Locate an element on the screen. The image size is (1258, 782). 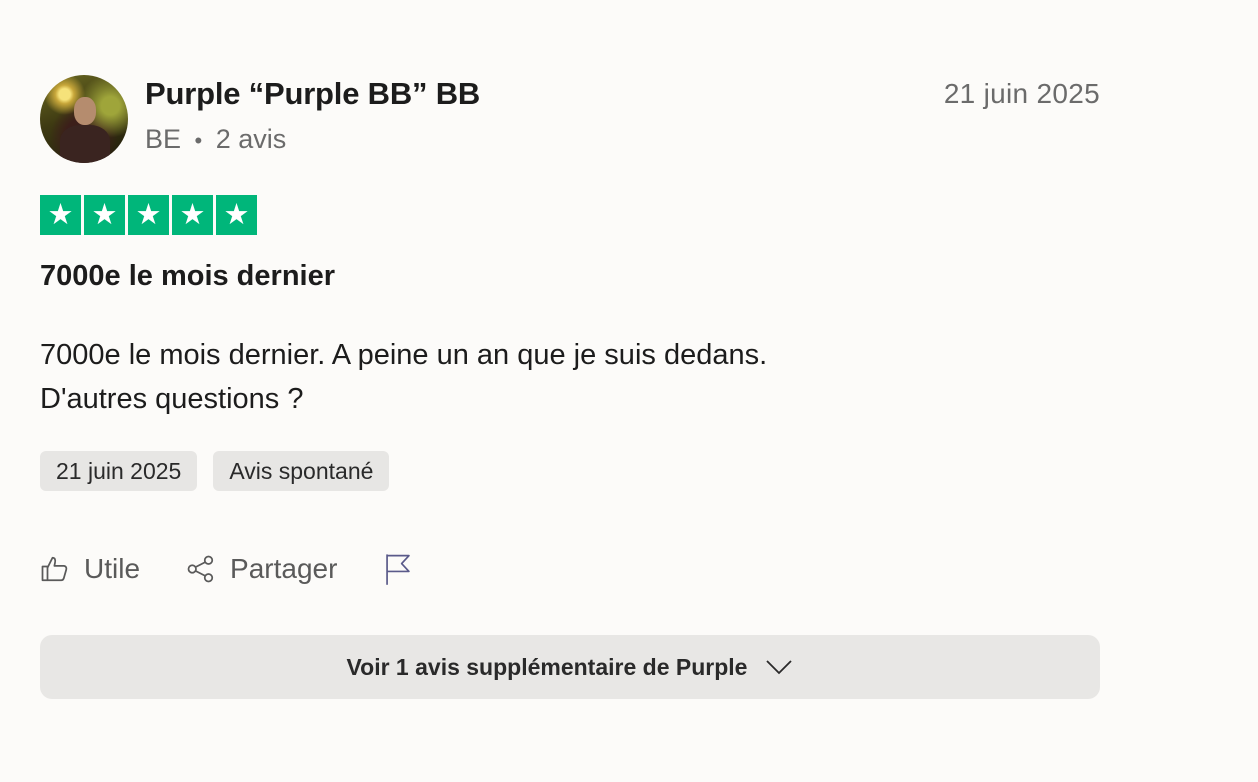
chevron-down-icon is located at coordinates (779, 667).